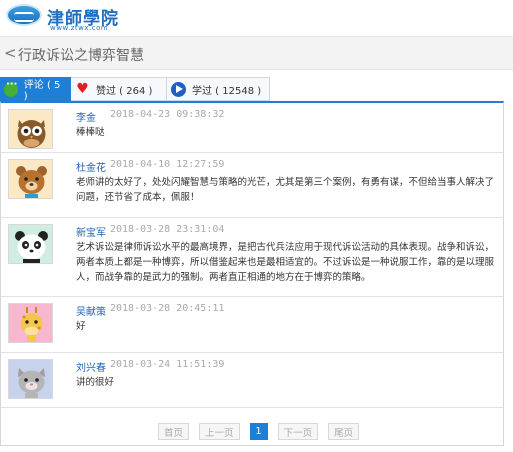 The width and height of the screenshot is (513, 452). Describe the element at coordinates (167, 114) in the screenshot. I see `comment-time: 2018-04-23 09:38:32` at that location.